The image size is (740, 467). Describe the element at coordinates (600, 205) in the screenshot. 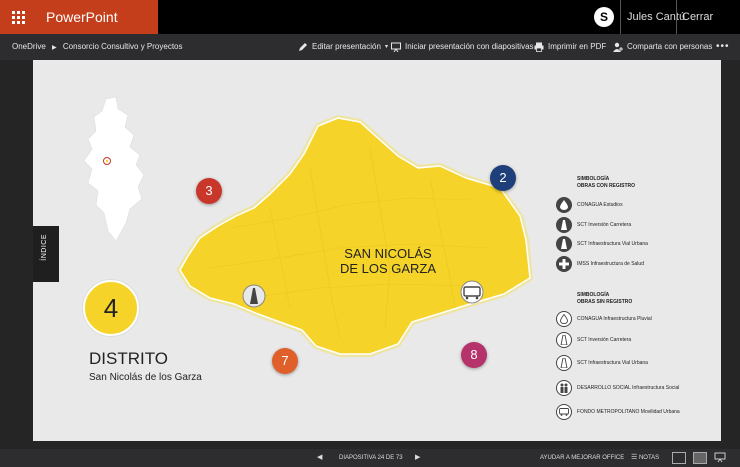

I see `legend-item-label: CONAGUA Estudios` at that location.